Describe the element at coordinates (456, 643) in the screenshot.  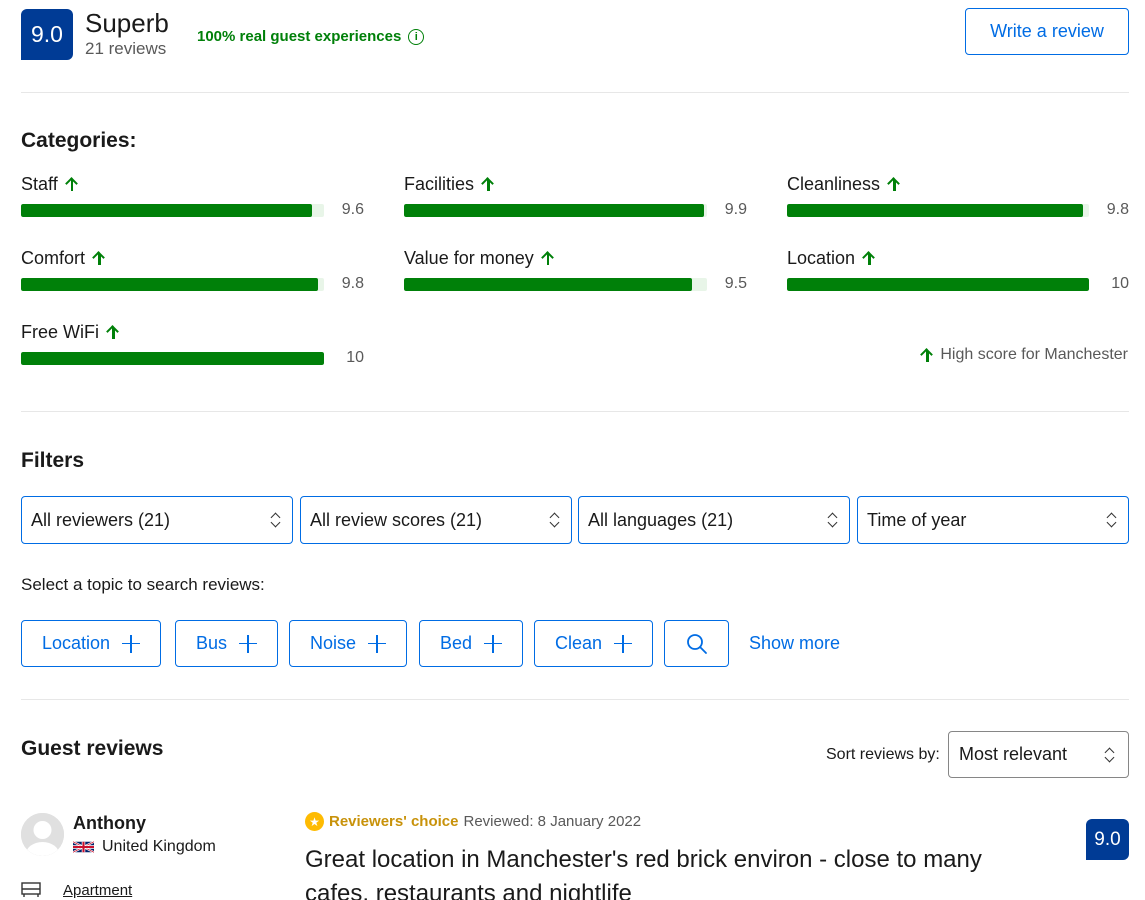
I see `topic-label: Bed` at that location.